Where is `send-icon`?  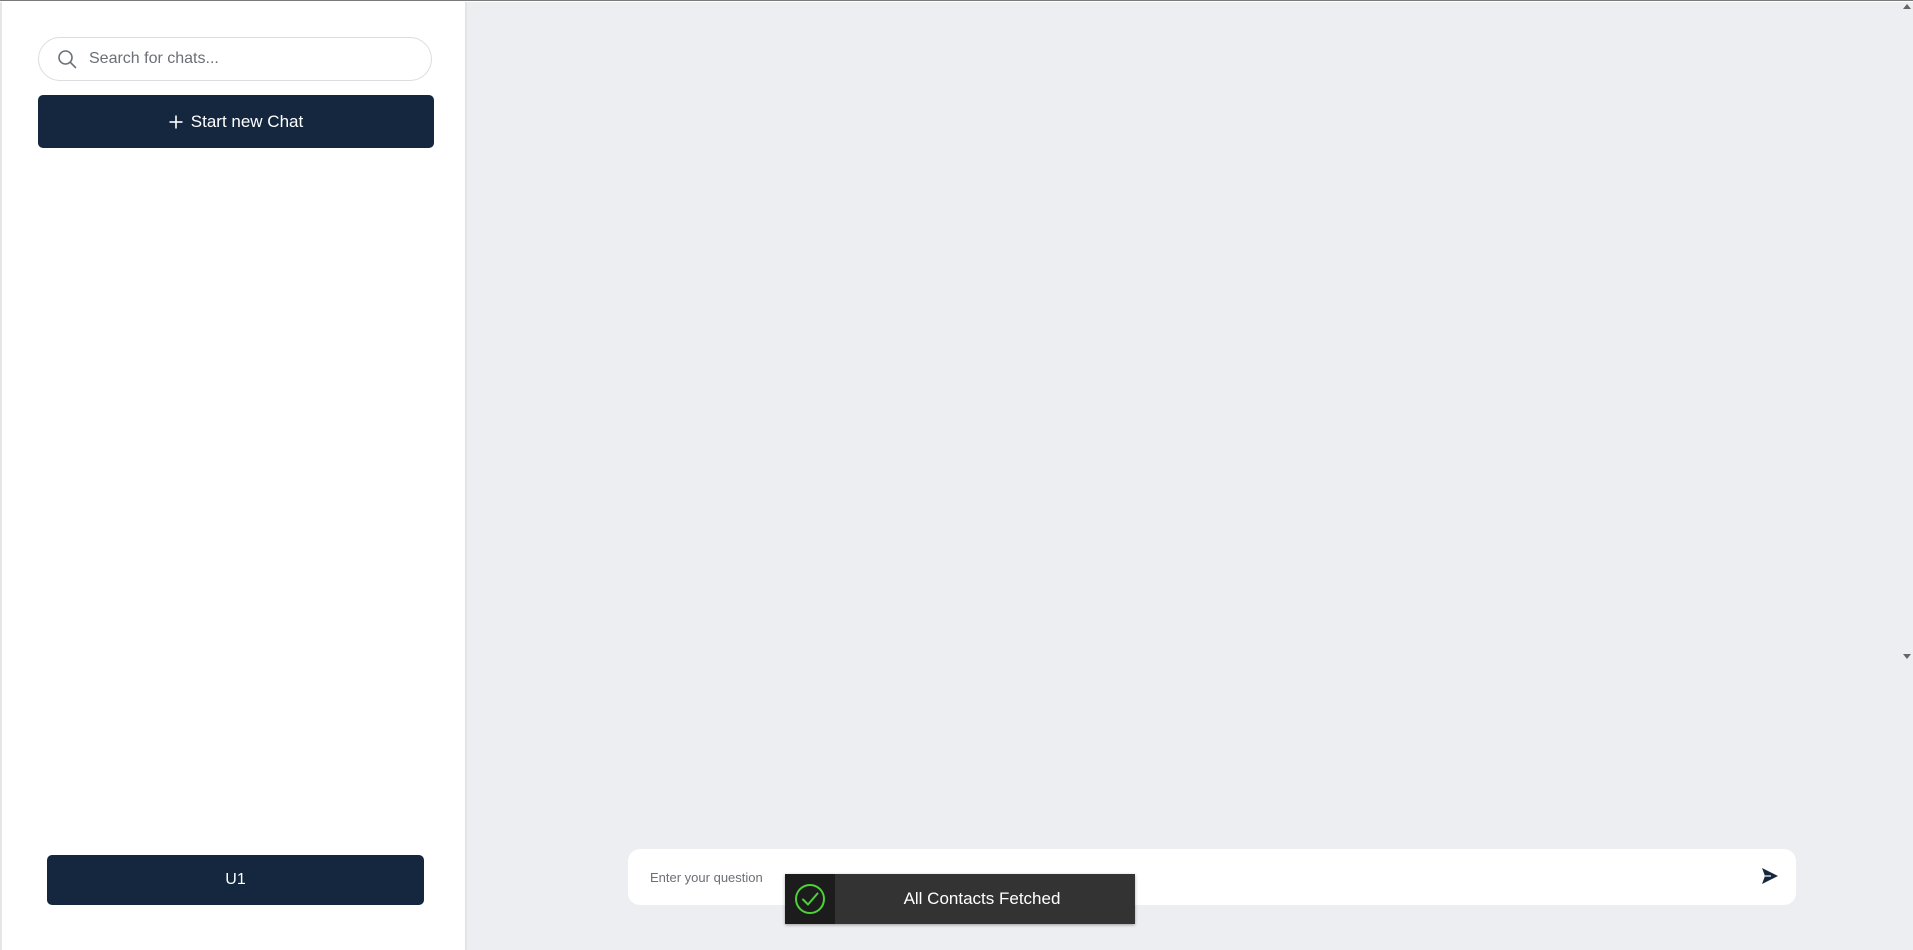 send-icon is located at coordinates (1770, 876).